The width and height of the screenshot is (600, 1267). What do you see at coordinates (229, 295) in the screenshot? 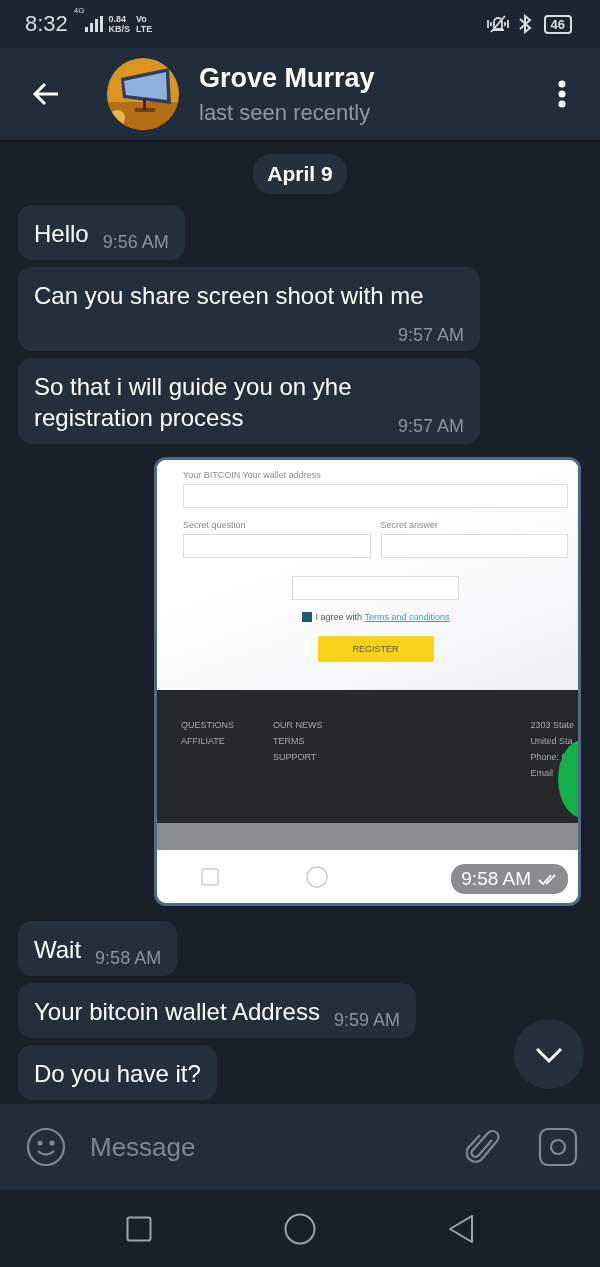
I see `message-text: Can you share screen shoot with me` at bounding box center [229, 295].